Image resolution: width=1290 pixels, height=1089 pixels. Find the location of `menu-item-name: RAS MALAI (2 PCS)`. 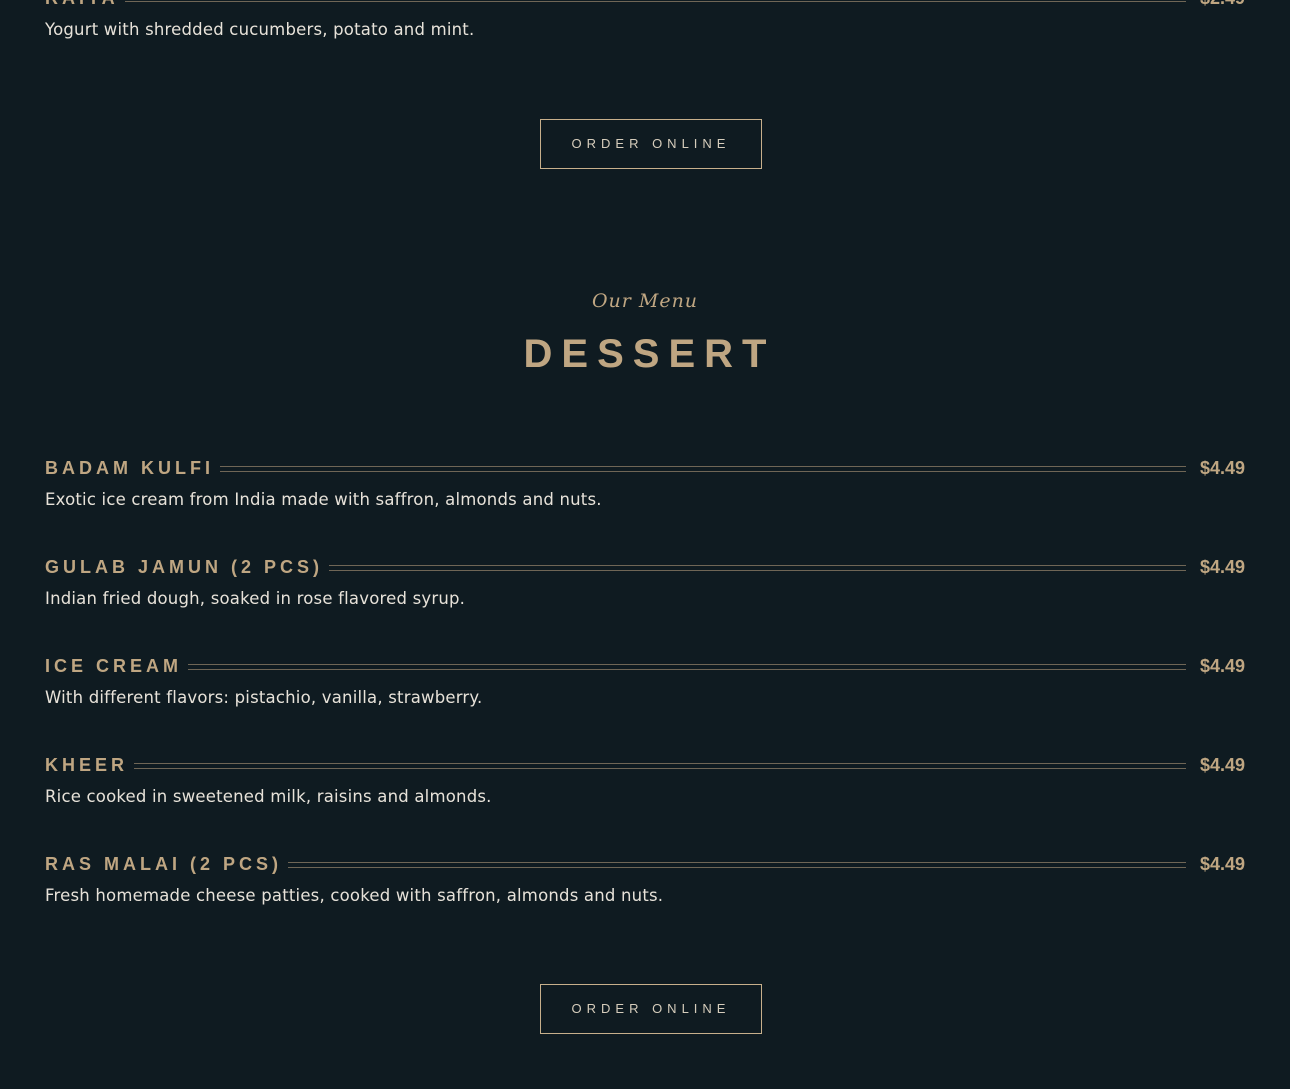

menu-item-name: RAS MALAI (2 PCS) is located at coordinates (164, 863).